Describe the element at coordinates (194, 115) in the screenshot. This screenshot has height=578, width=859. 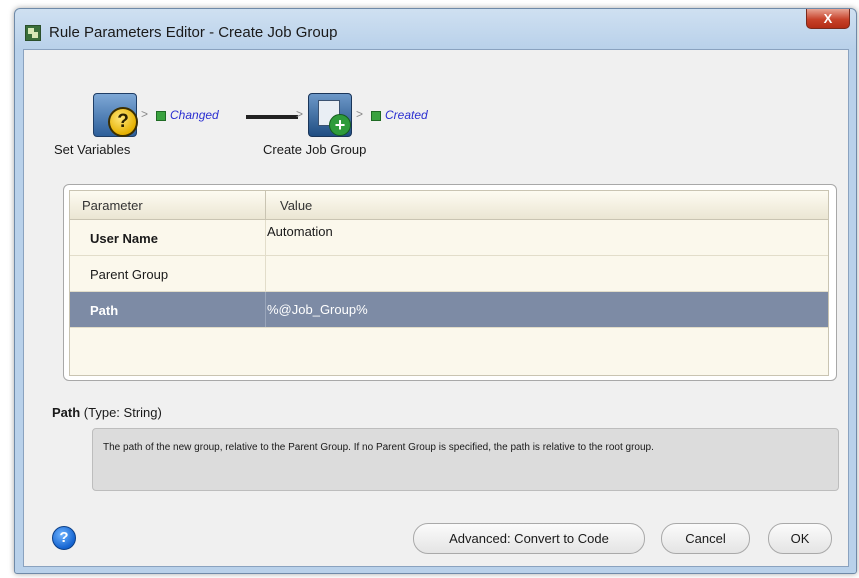
I see `status-changed: Changed` at that location.